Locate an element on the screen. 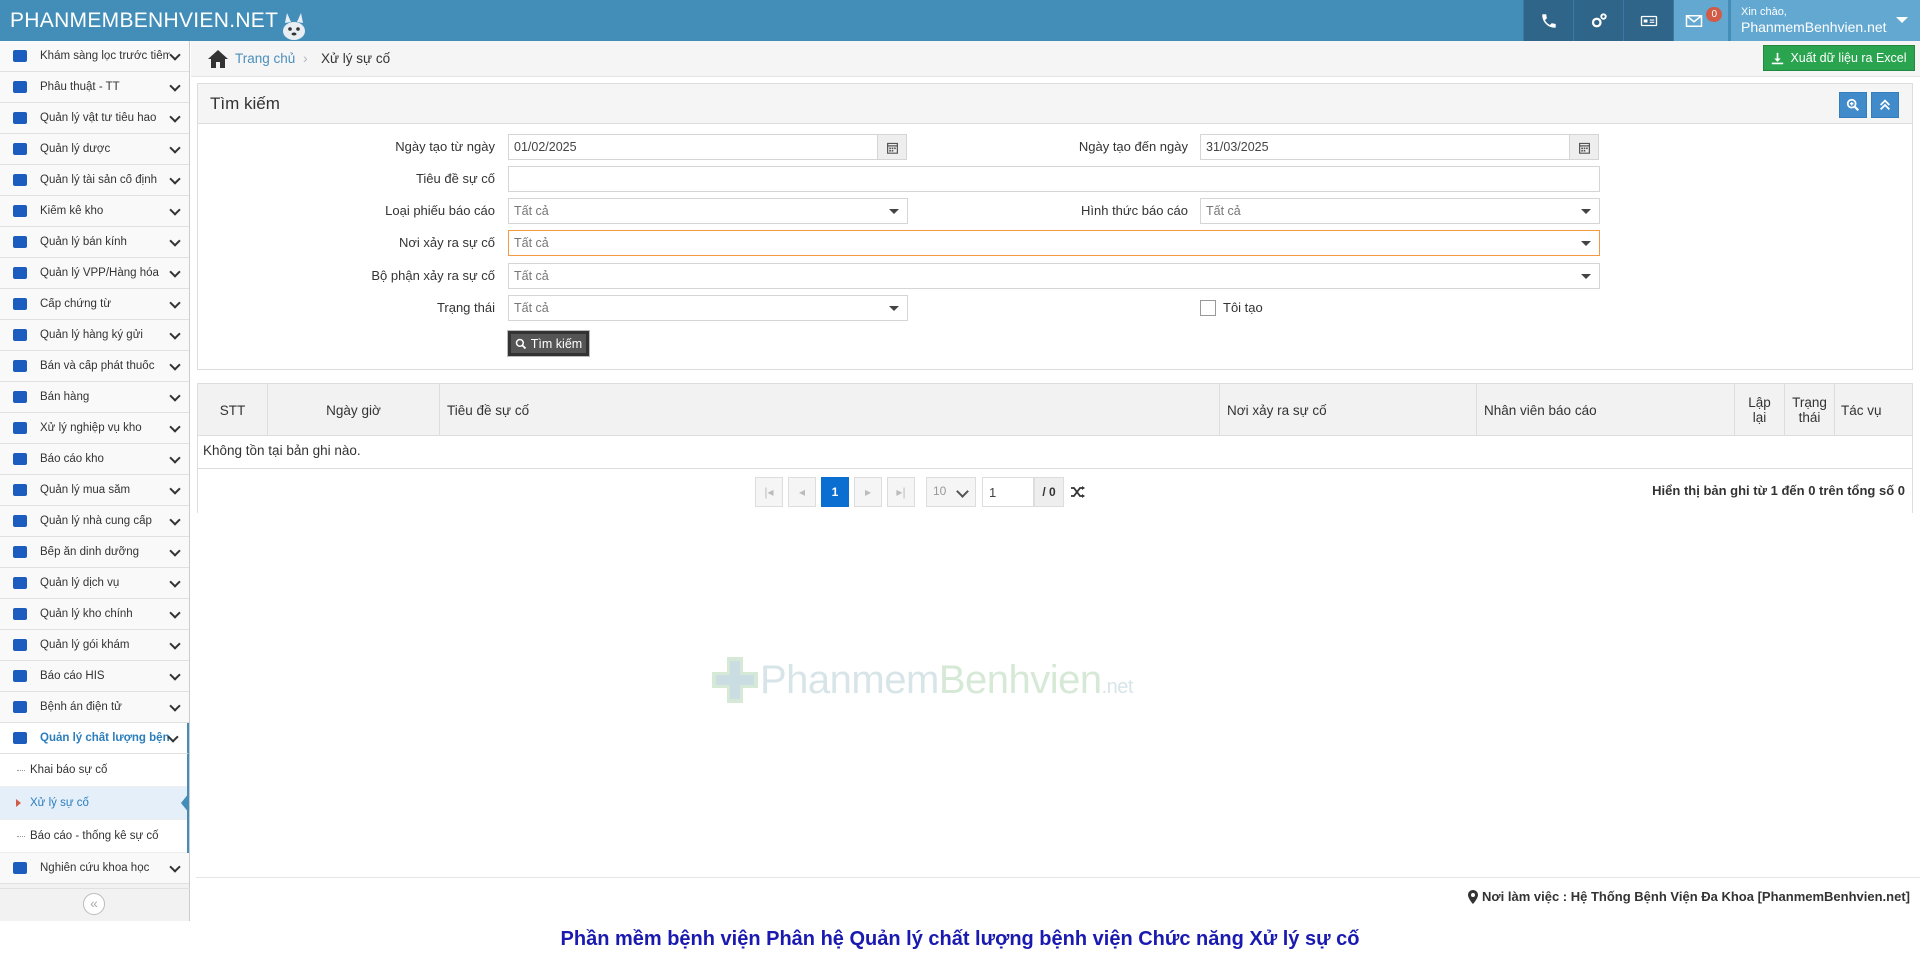 This screenshot has height=963, width=1920. sidebar-item: Quản lý tài sản cố định is located at coordinates (94, 180).